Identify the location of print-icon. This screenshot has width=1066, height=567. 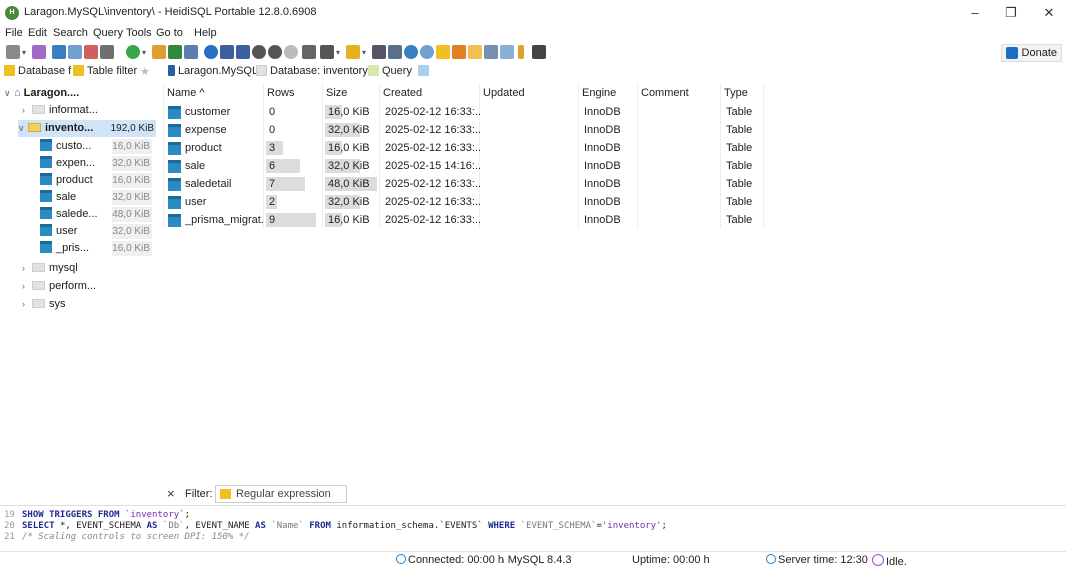
(107, 52).